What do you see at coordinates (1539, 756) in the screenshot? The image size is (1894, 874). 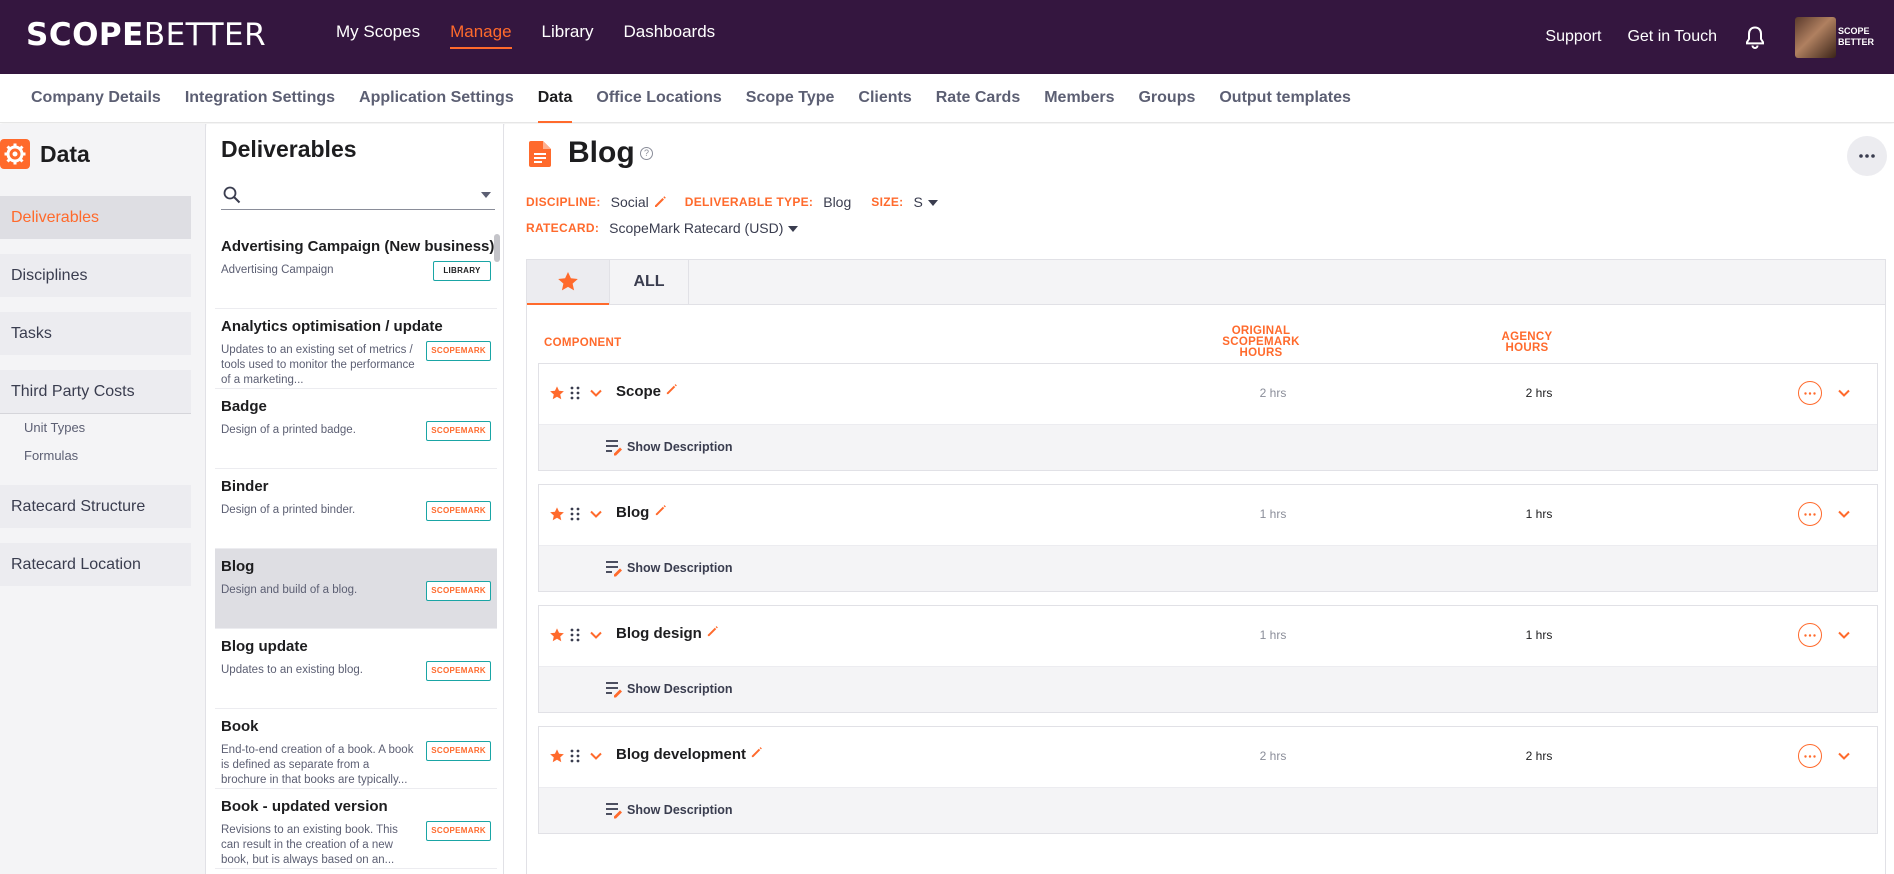 I see `agency-hours: 2 hrs` at bounding box center [1539, 756].